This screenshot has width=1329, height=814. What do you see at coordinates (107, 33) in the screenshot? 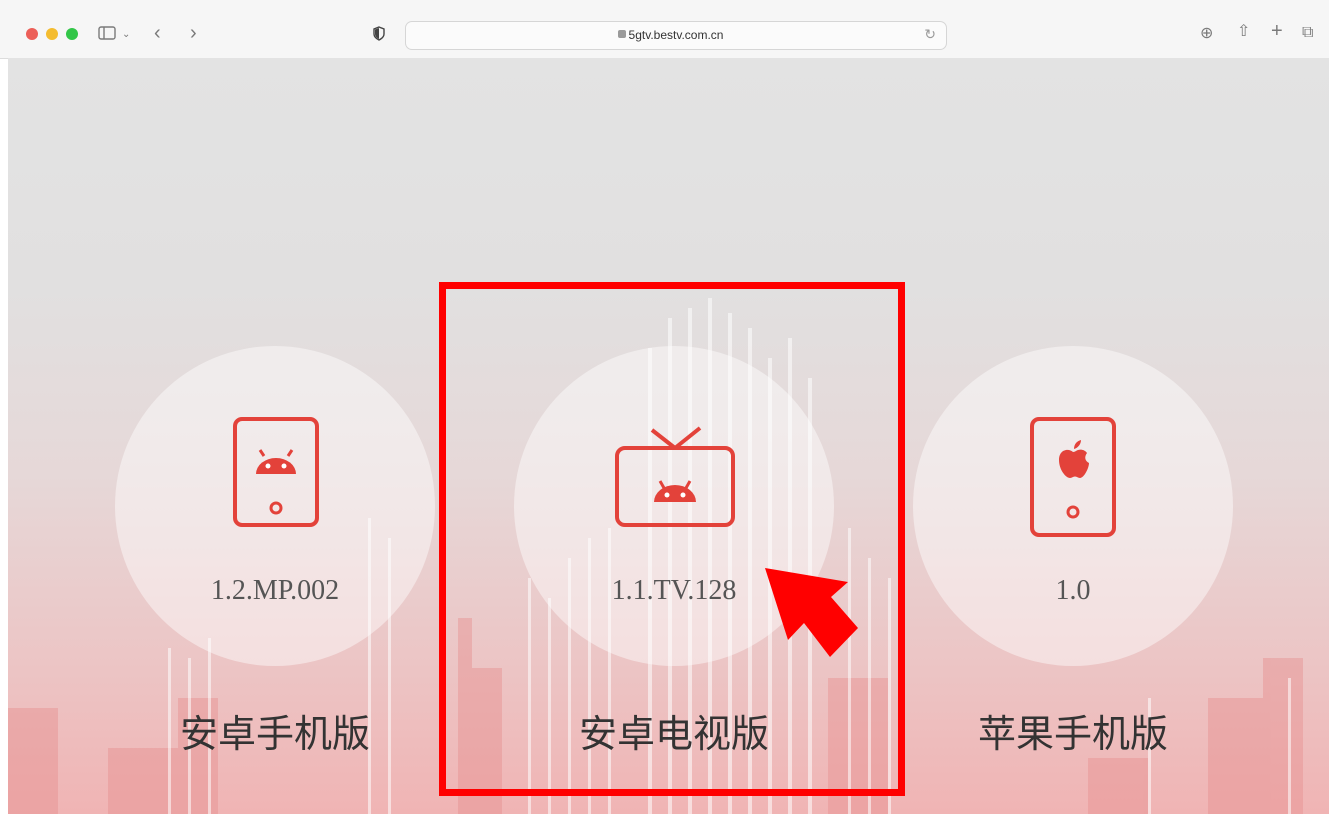
I see `sidebar-icon` at bounding box center [107, 33].